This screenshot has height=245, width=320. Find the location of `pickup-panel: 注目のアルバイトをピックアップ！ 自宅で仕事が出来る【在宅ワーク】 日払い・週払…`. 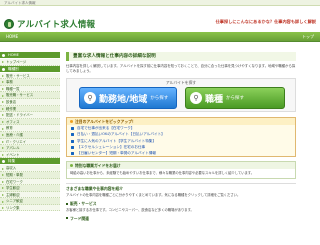

pickup-panel: 注目のアルバイトをピックアップ！ 自宅で仕事が出来る【在宅ワーク】 日払い・週払… is located at coordinates (181, 137).